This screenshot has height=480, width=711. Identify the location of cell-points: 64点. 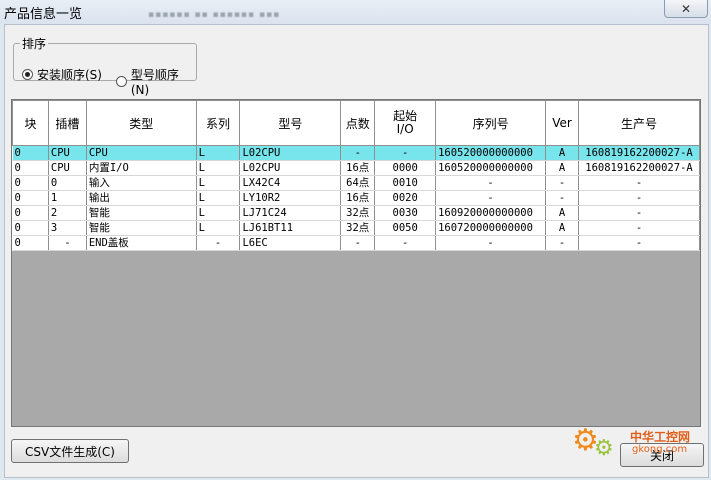
(358, 183).